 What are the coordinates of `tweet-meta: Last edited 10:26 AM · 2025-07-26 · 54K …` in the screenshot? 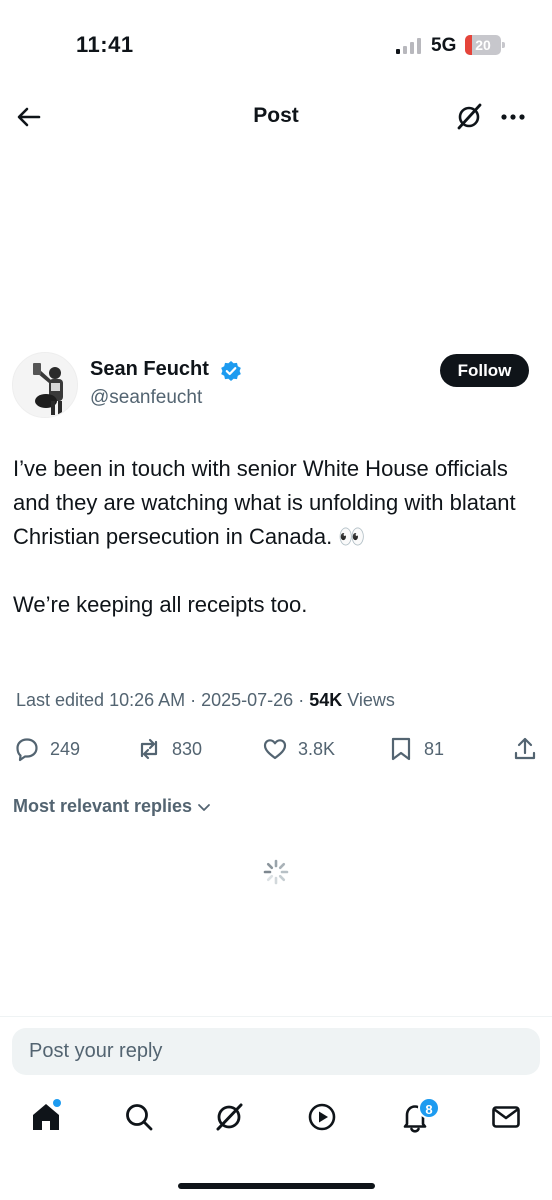 It's located at (205, 700).